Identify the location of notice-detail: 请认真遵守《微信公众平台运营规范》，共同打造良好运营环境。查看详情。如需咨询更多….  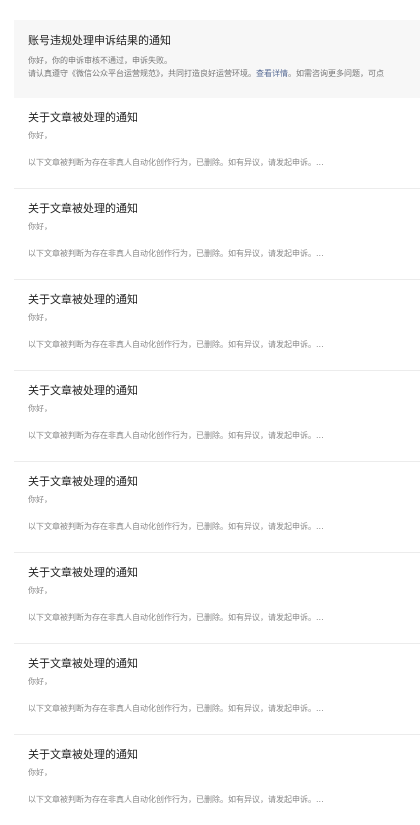
(224, 73).